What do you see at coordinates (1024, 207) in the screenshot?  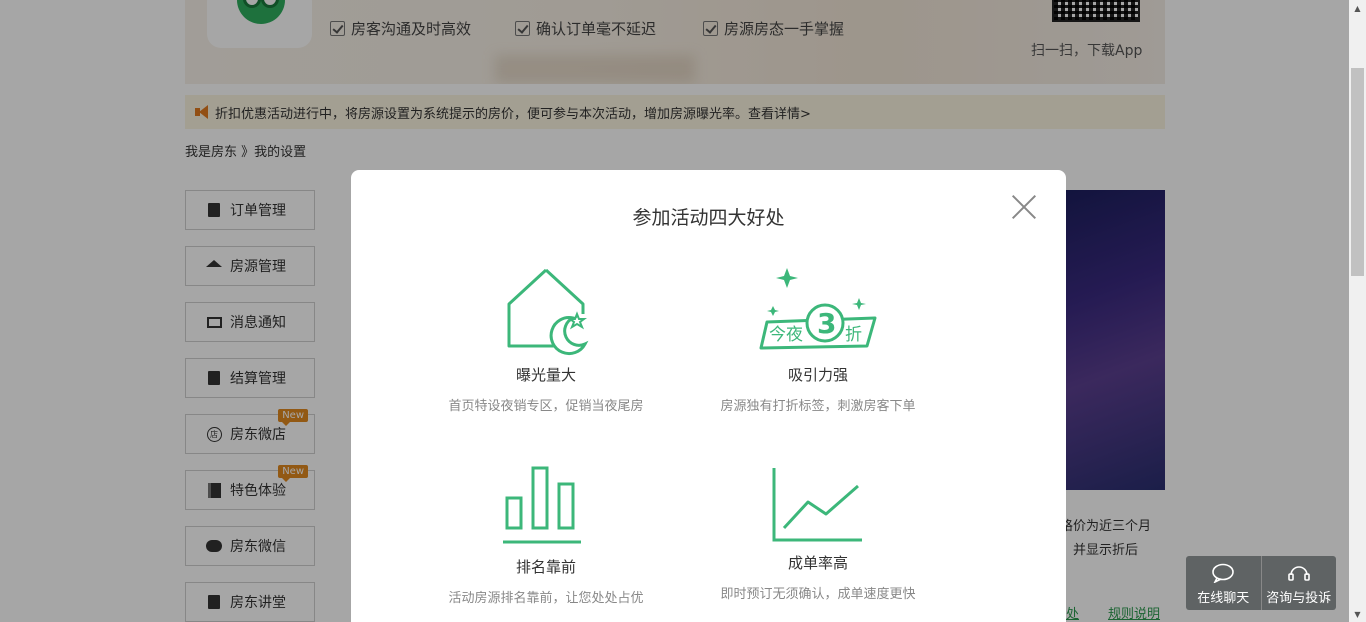 I see `close-icon` at bounding box center [1024, 207].